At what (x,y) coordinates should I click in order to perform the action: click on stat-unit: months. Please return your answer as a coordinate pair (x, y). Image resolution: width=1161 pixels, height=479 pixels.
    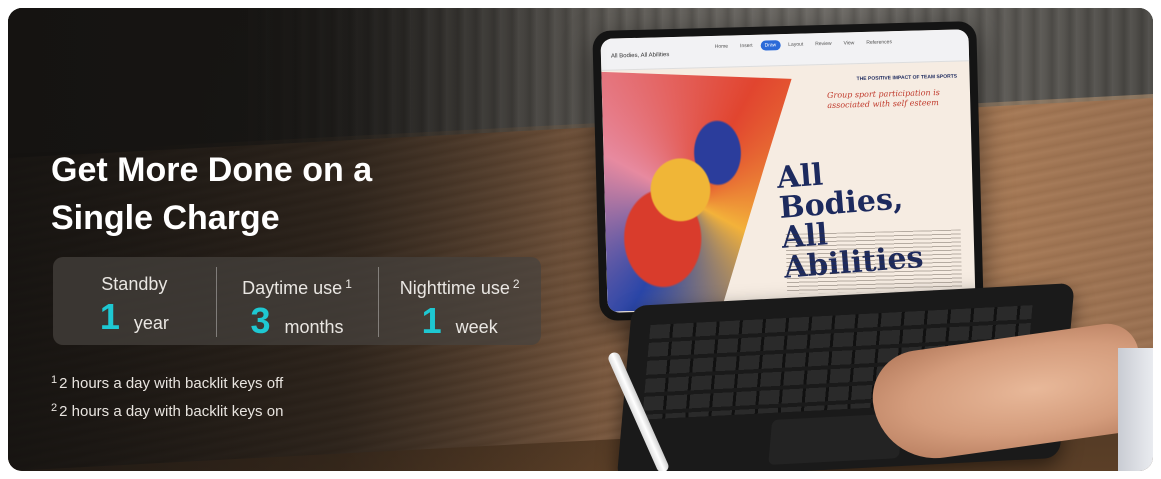
    Looking at the image, I should click on (314, 327).